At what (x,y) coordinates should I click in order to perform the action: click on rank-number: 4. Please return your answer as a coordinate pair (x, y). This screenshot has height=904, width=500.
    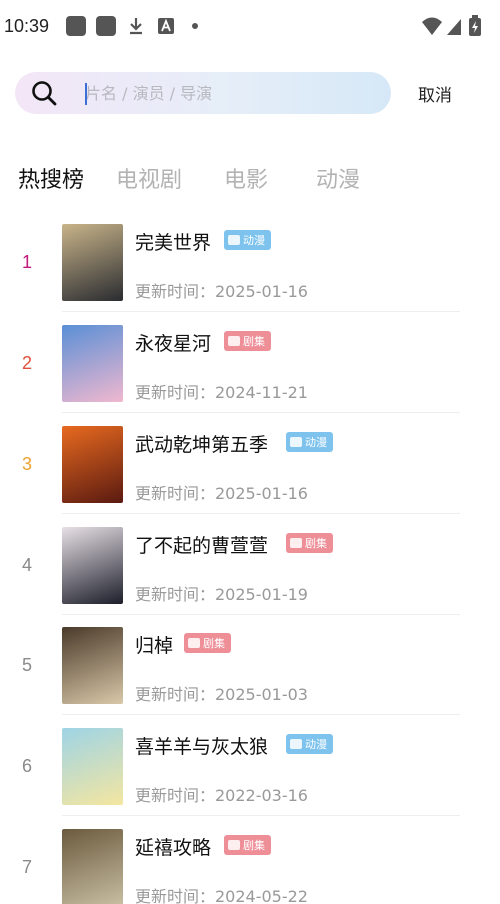
    Looking at the image, I should click on (27, 565).